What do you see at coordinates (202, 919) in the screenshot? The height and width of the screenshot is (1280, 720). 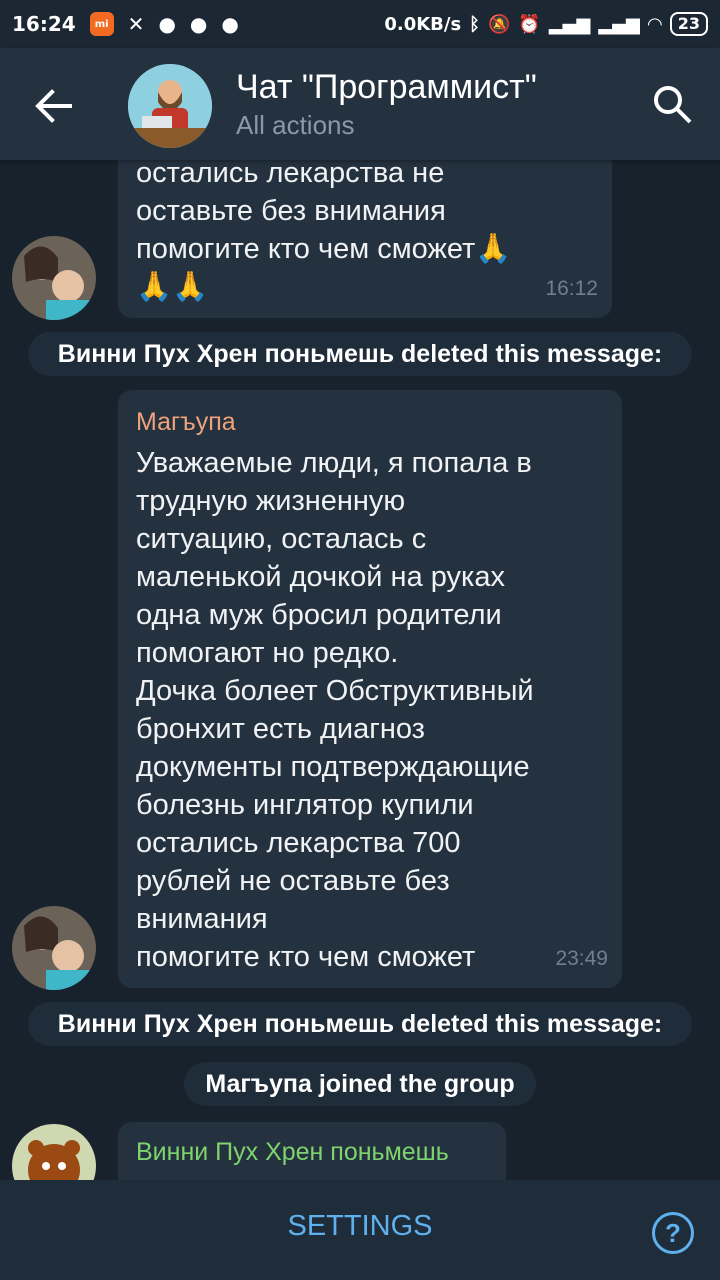 I see `message-text-line: внимания` at bounding box center [202, 919].